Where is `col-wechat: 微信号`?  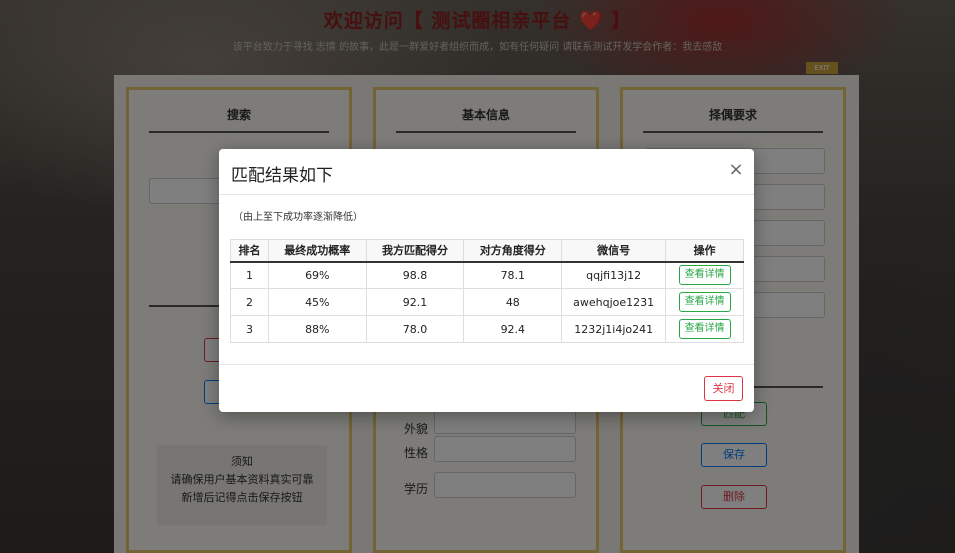 col-wechat: 微信号 is located at coordinates (614, 251).